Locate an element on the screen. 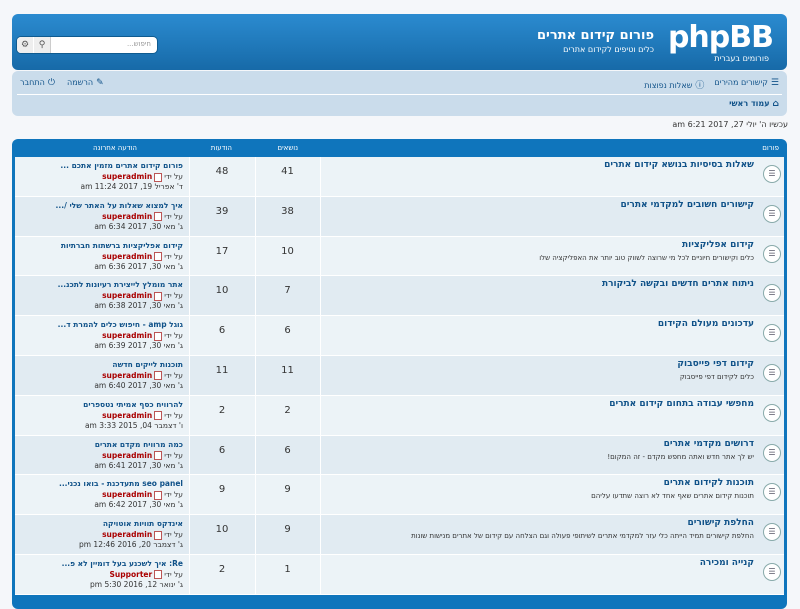 The height and width of the screenshot is (609, 800). home-icon: ⌂ is located at coordinates (775, 104).